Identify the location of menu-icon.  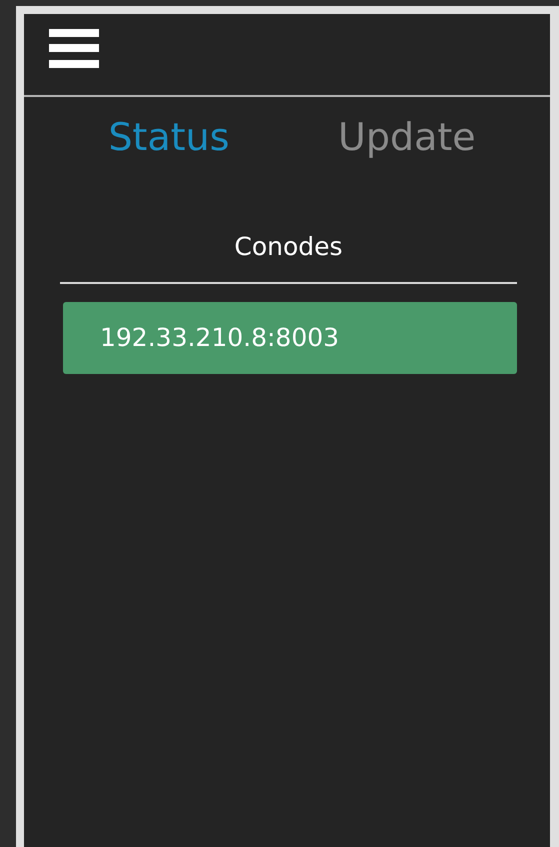
(74, 49).